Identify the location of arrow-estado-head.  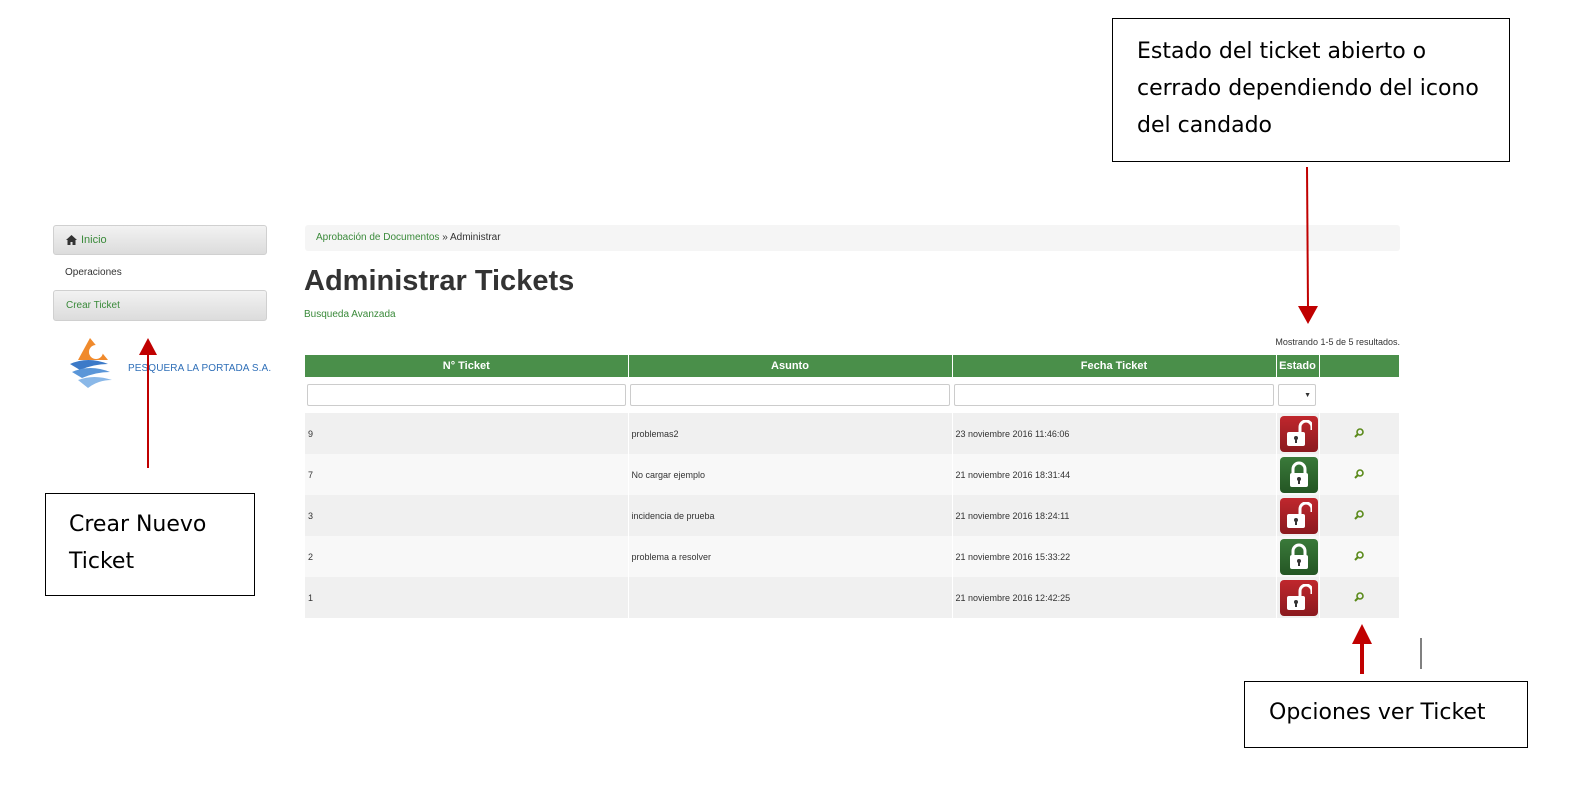
(1308, 315).